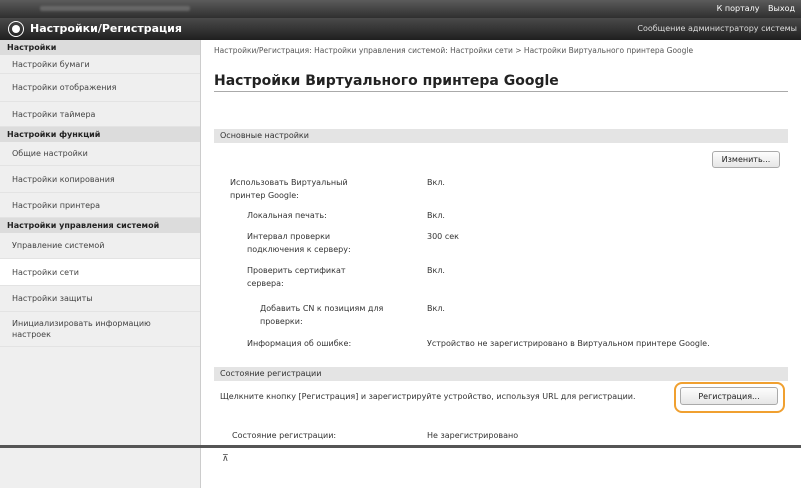  Describe the element at coordinates (400, 9) in the screenshot. I see `top-bar: К порталу Выход` at that location.